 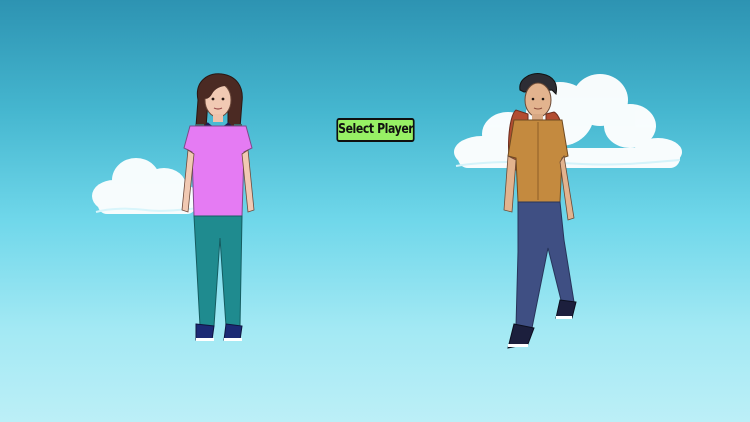 I want to click on boy-character, so click(x=540, y=211).